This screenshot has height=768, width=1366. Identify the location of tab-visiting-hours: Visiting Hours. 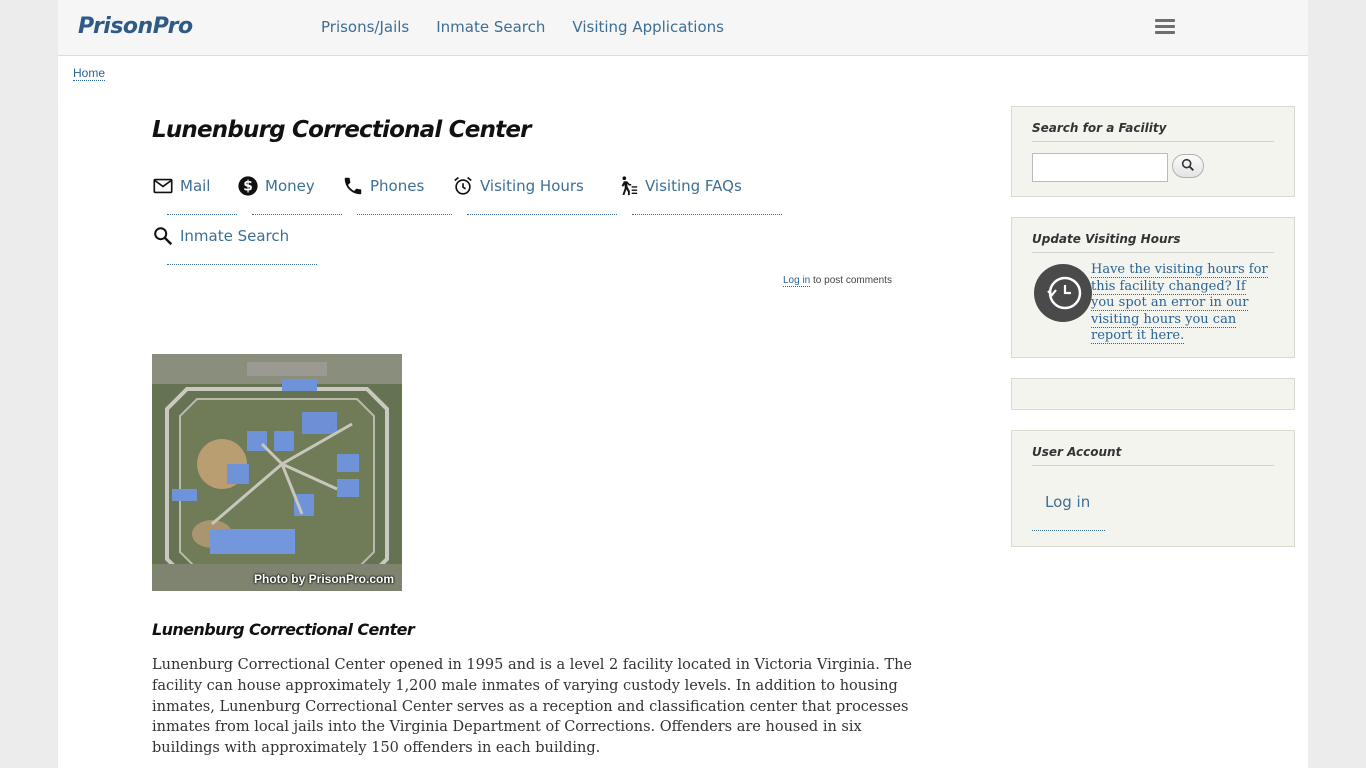
(534, 195).